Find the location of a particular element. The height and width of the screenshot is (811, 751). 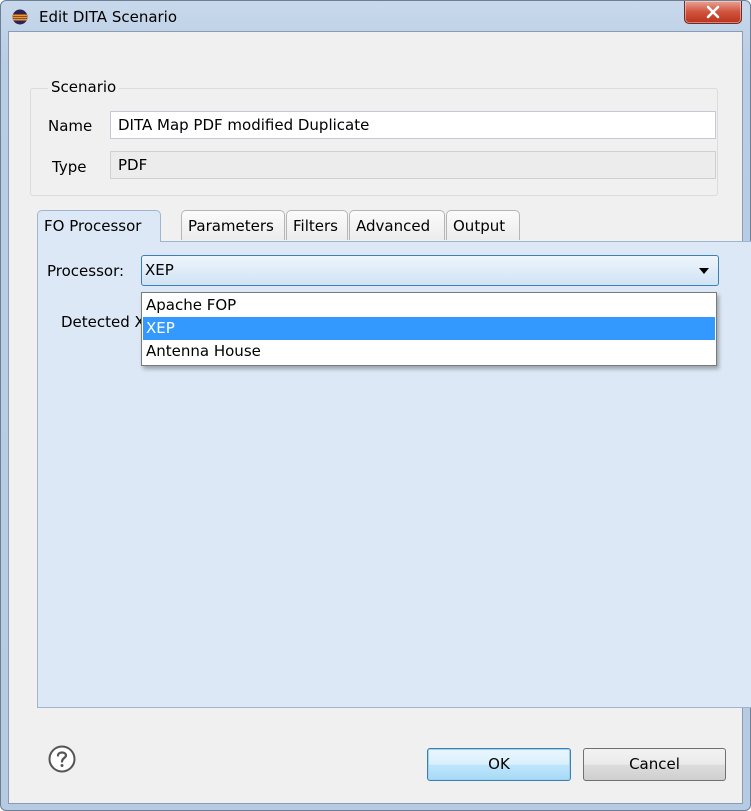

tab-output: Output is located at coordinates (483, 225).